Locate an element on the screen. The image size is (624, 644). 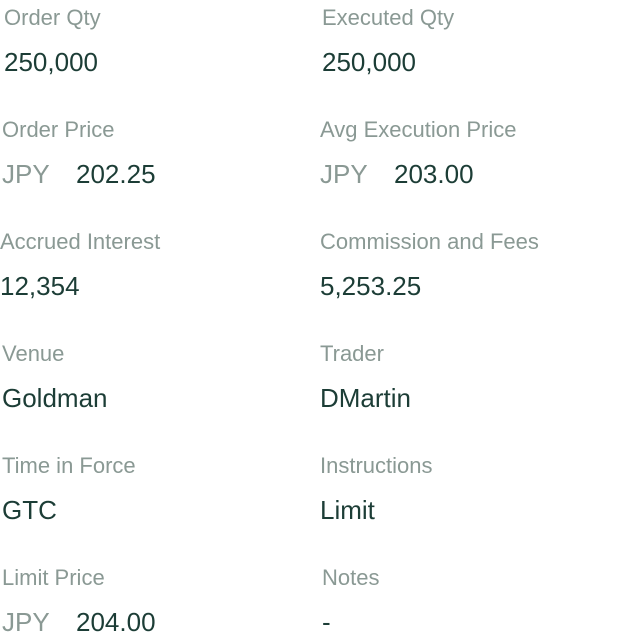
avg-execution-price-currency: JPY is located at coordinates (344, 174).